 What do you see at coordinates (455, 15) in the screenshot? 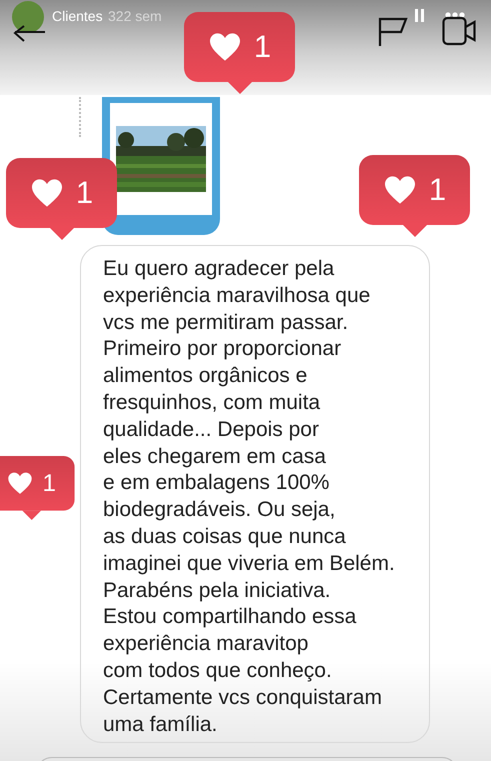
I see `more-icon` at bounding box center [455, 15].